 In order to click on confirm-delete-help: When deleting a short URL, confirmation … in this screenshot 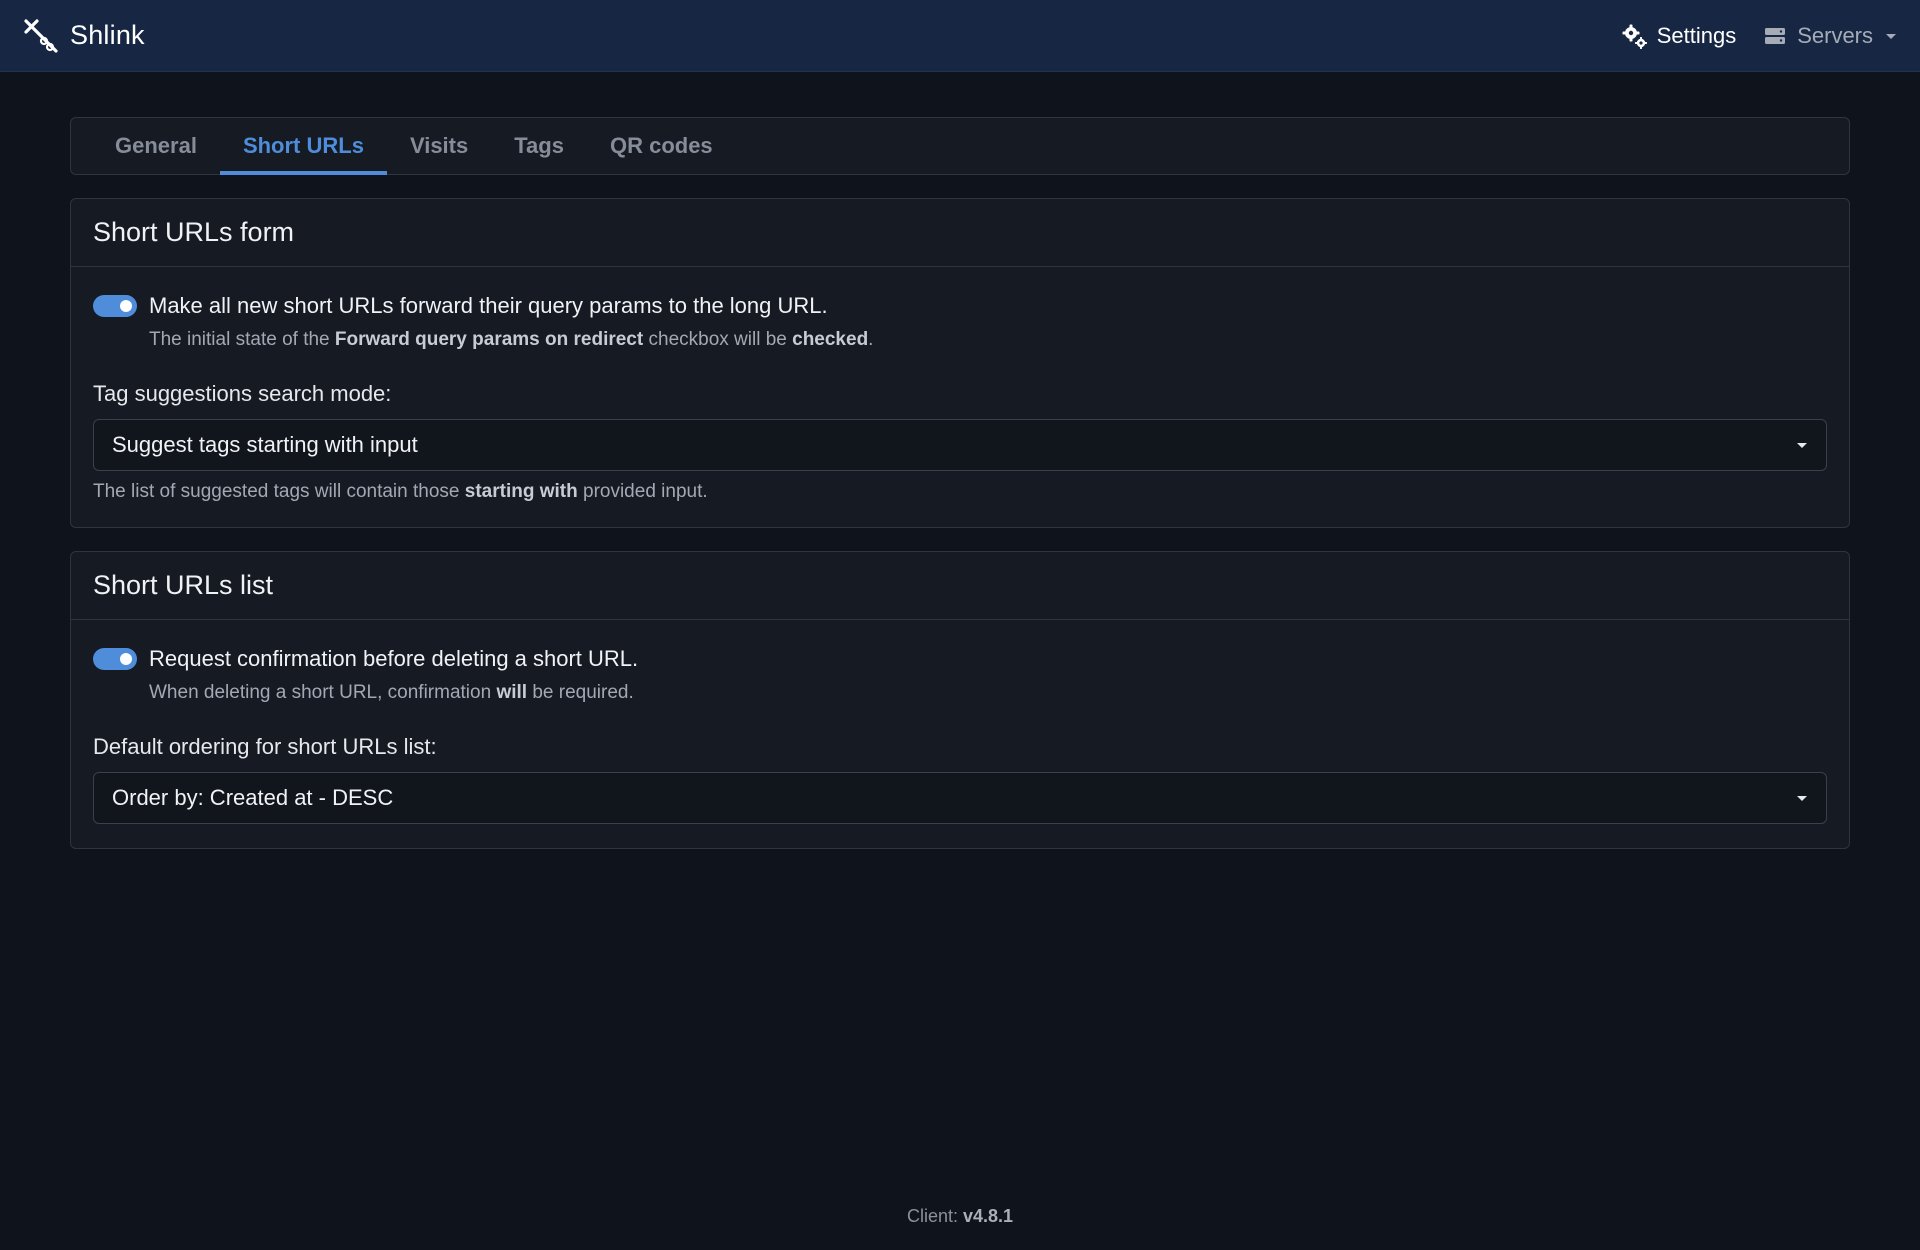, I will do `click(391, 692)`.